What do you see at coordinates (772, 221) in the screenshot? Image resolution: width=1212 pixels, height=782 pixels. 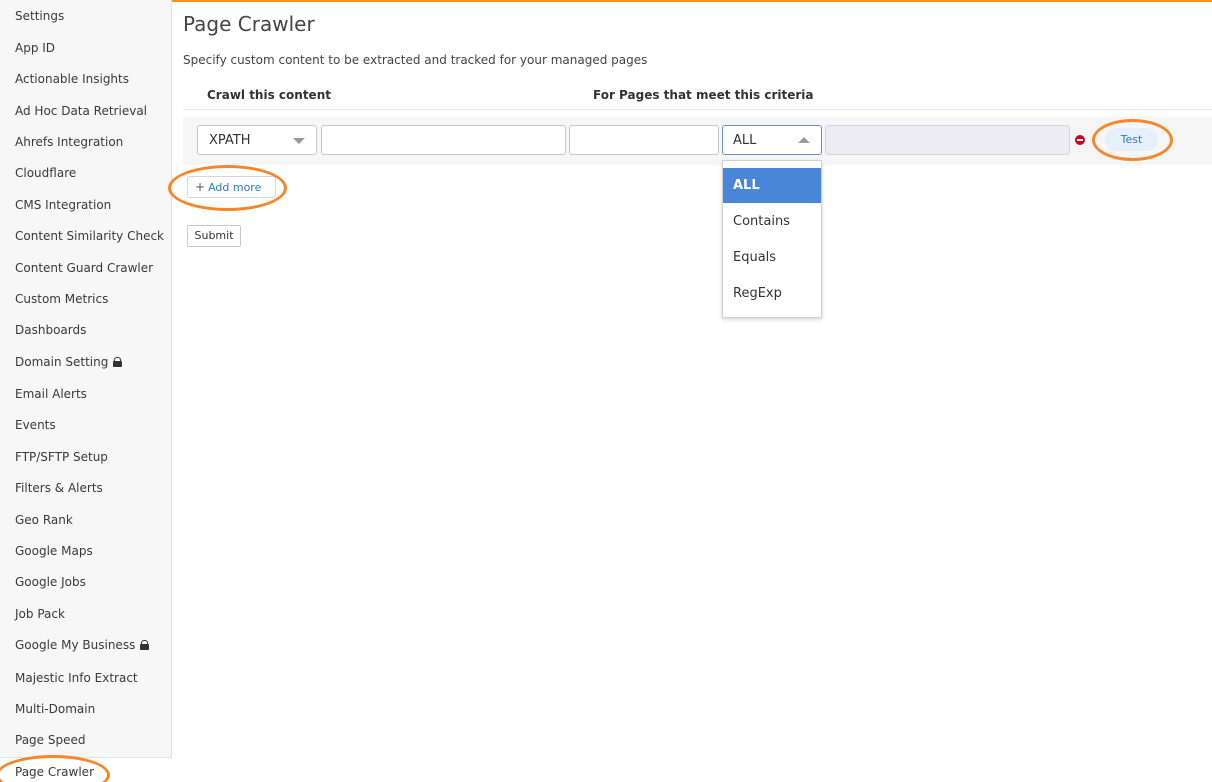 I see `dropdown-option-contains: Contains` at bounding box center [772, 221].